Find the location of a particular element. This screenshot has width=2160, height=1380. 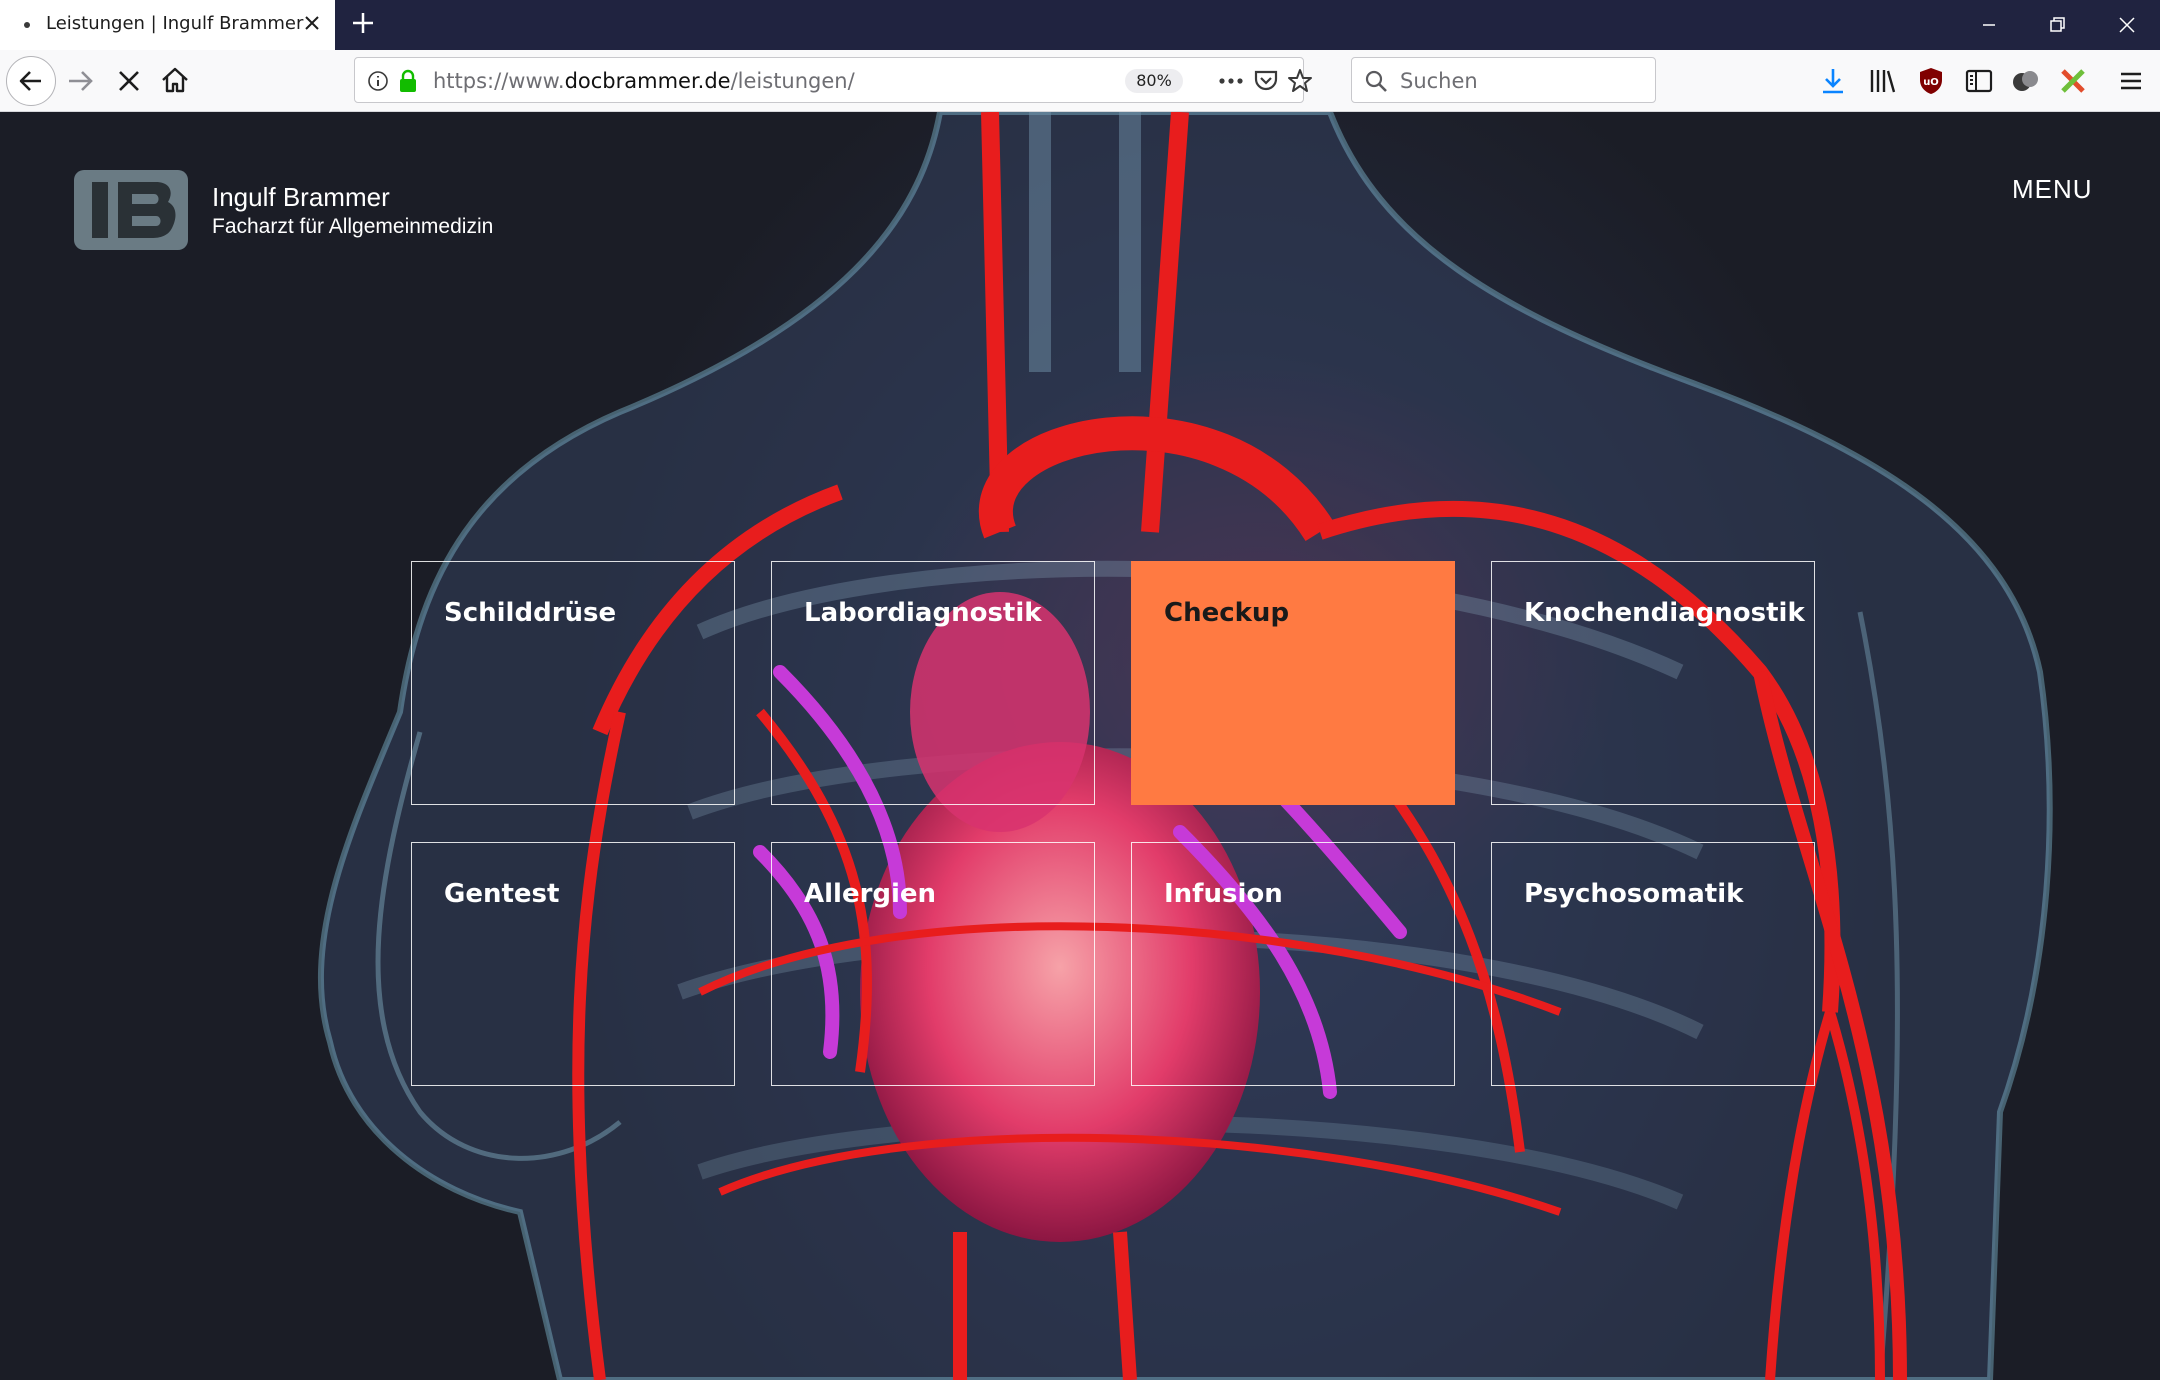

brand-subtitle: Facharzt für Allgemeinmedizin is located at coordinates (353, 226).